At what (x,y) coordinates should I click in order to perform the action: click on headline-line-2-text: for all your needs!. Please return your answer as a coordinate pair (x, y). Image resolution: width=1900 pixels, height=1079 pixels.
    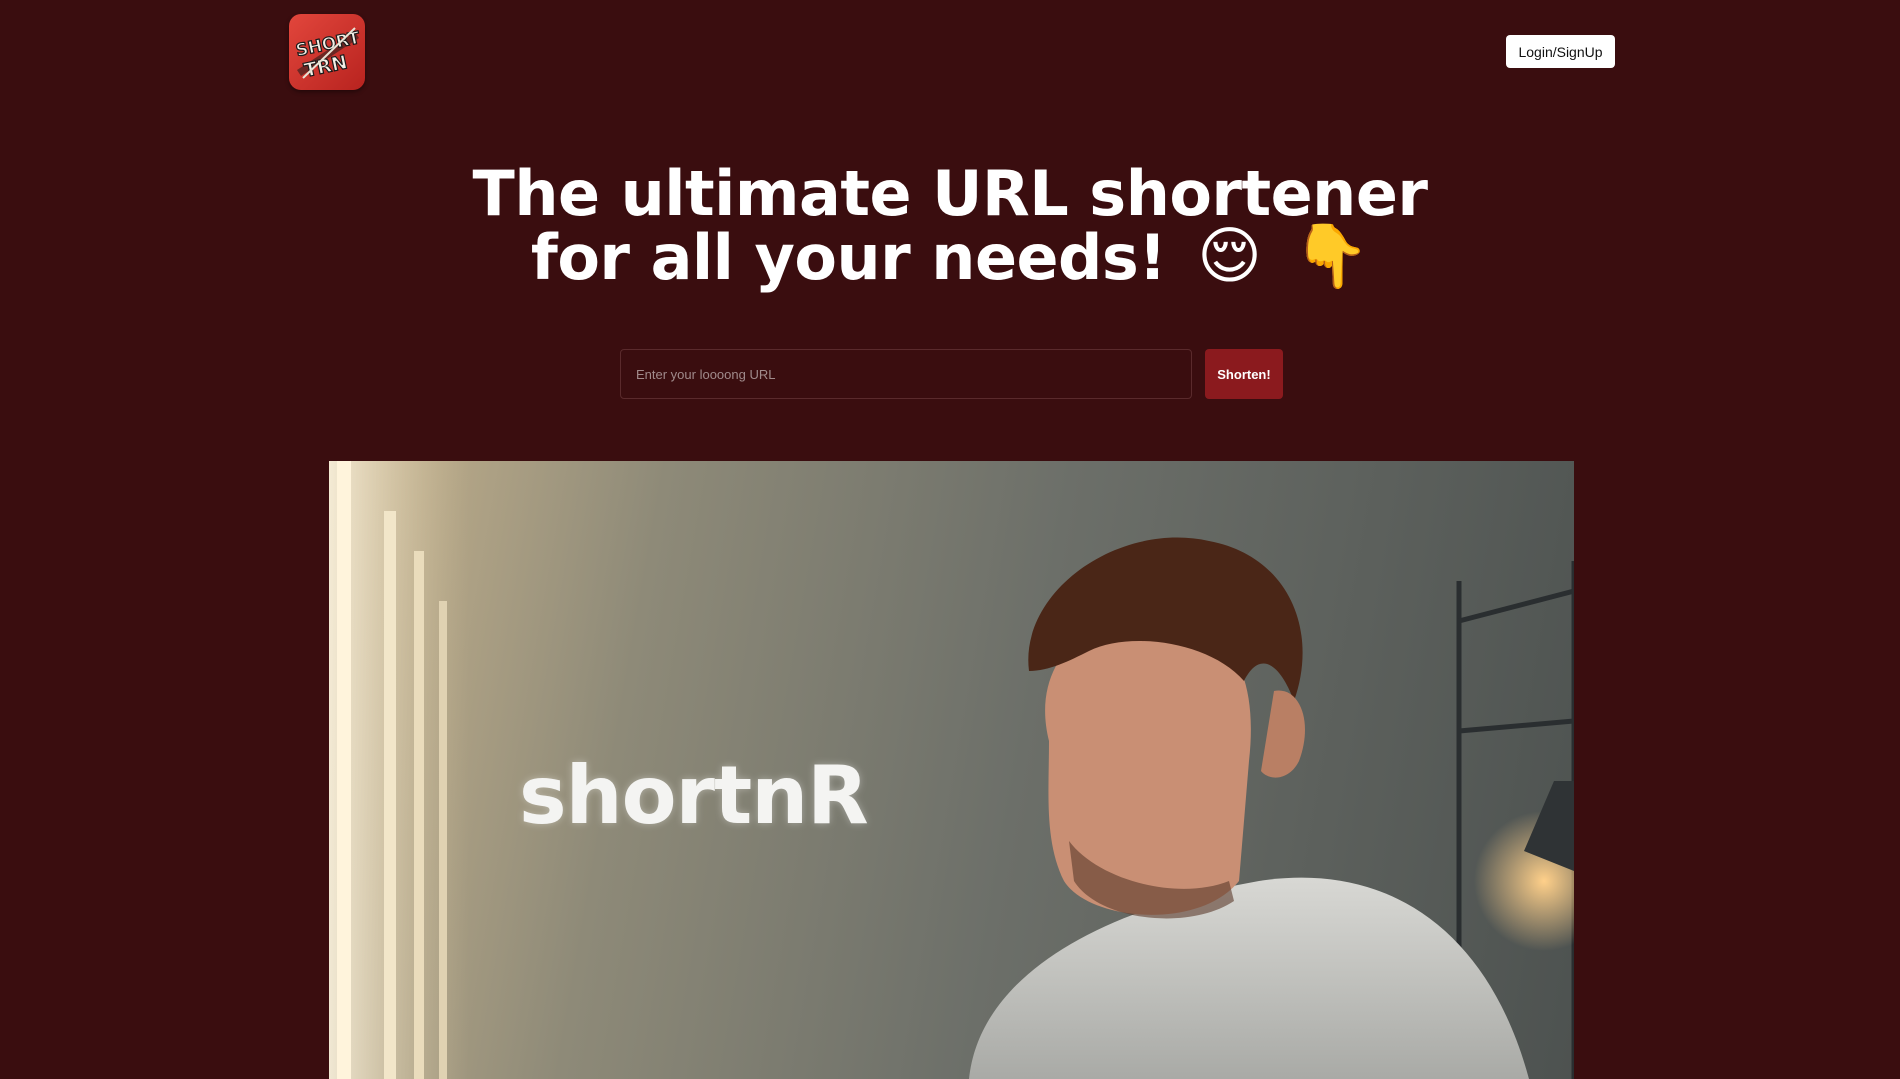
    Looking at the image, I should click on (848, 257).